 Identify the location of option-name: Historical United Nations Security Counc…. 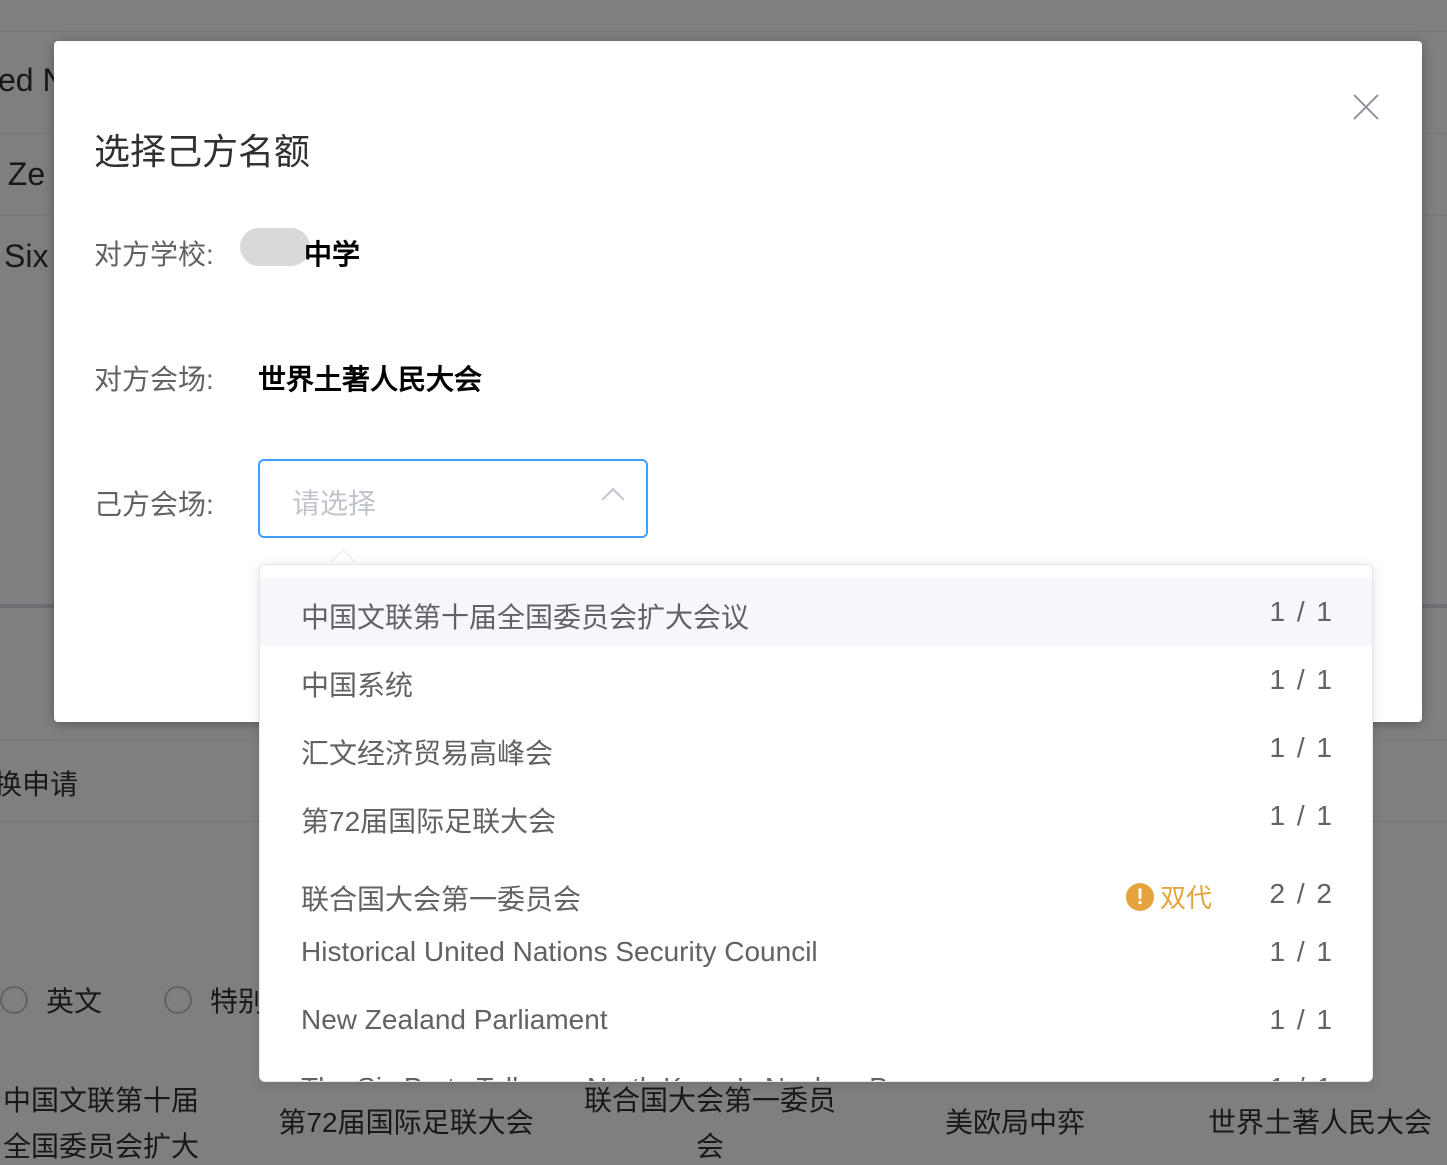
(559, 951).